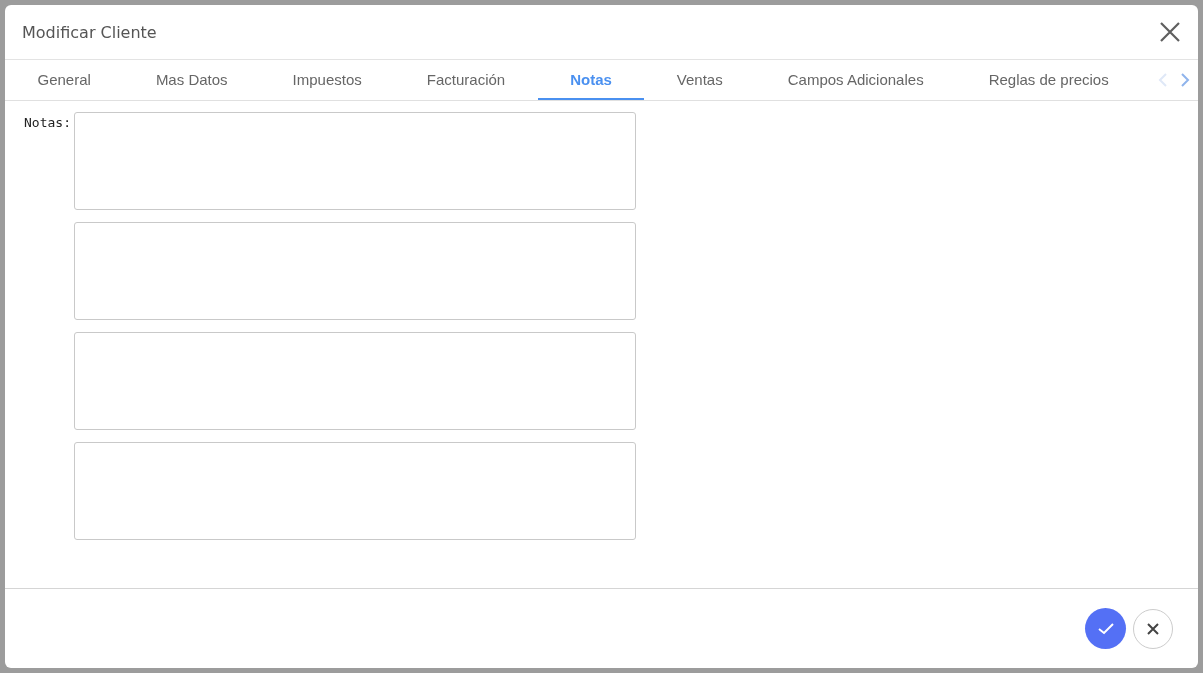 The width and height of the screenshot is (1203, 673). I want to click on dialog-title: Modificar Cliente, so click(89, 32).